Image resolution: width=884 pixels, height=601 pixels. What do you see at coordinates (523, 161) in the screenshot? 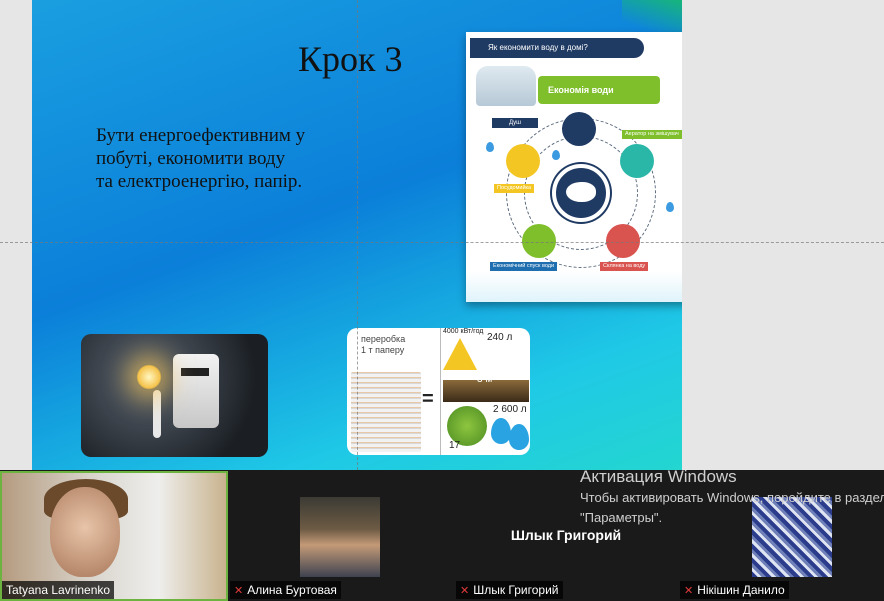
I see `dishwasher-icon` at bounding box center [523, 161].